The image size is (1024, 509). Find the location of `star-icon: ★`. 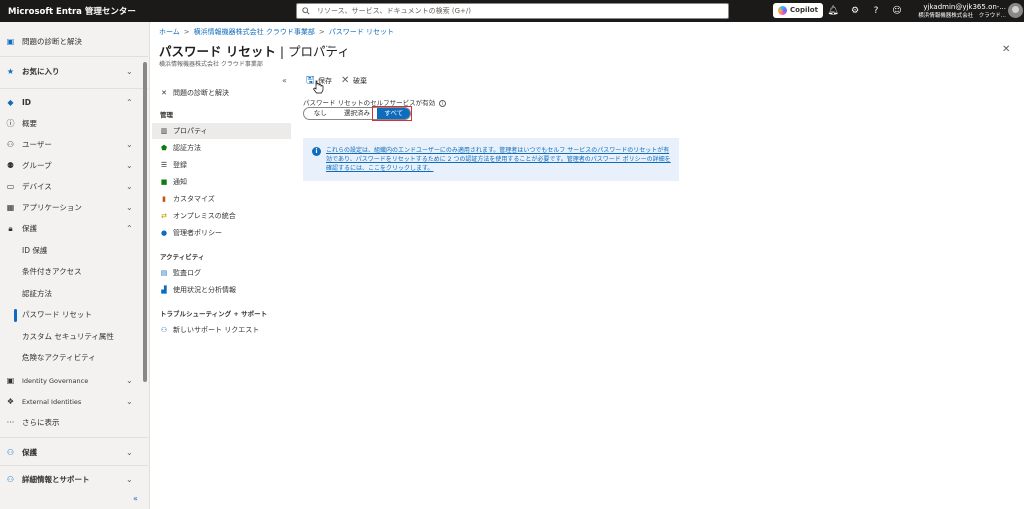

star-icon: ★ is located at coordinates (10, 71).